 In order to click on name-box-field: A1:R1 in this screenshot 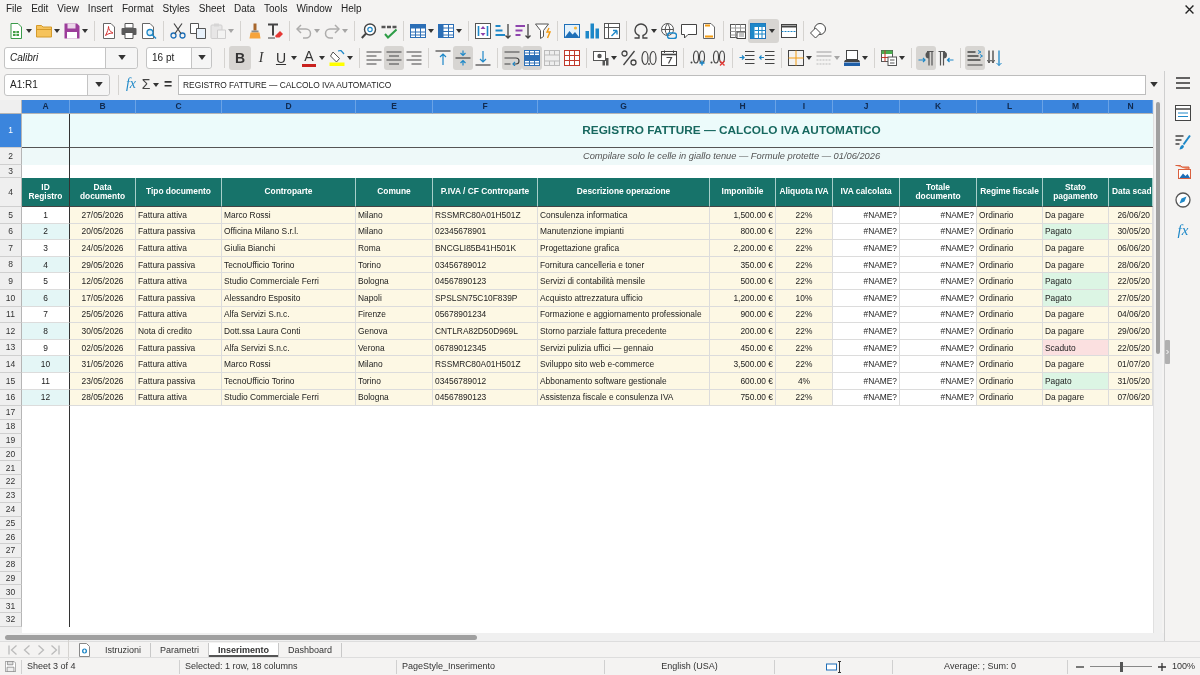, I will do `click(57, 84)`.